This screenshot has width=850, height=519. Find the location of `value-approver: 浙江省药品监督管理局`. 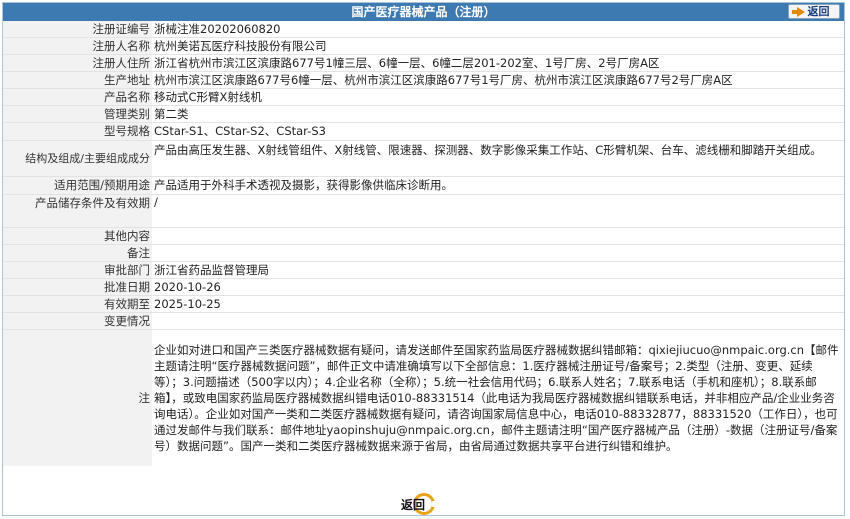

value-approver: 浙江省药品监督管理局 is located at coordinates (498, 270).